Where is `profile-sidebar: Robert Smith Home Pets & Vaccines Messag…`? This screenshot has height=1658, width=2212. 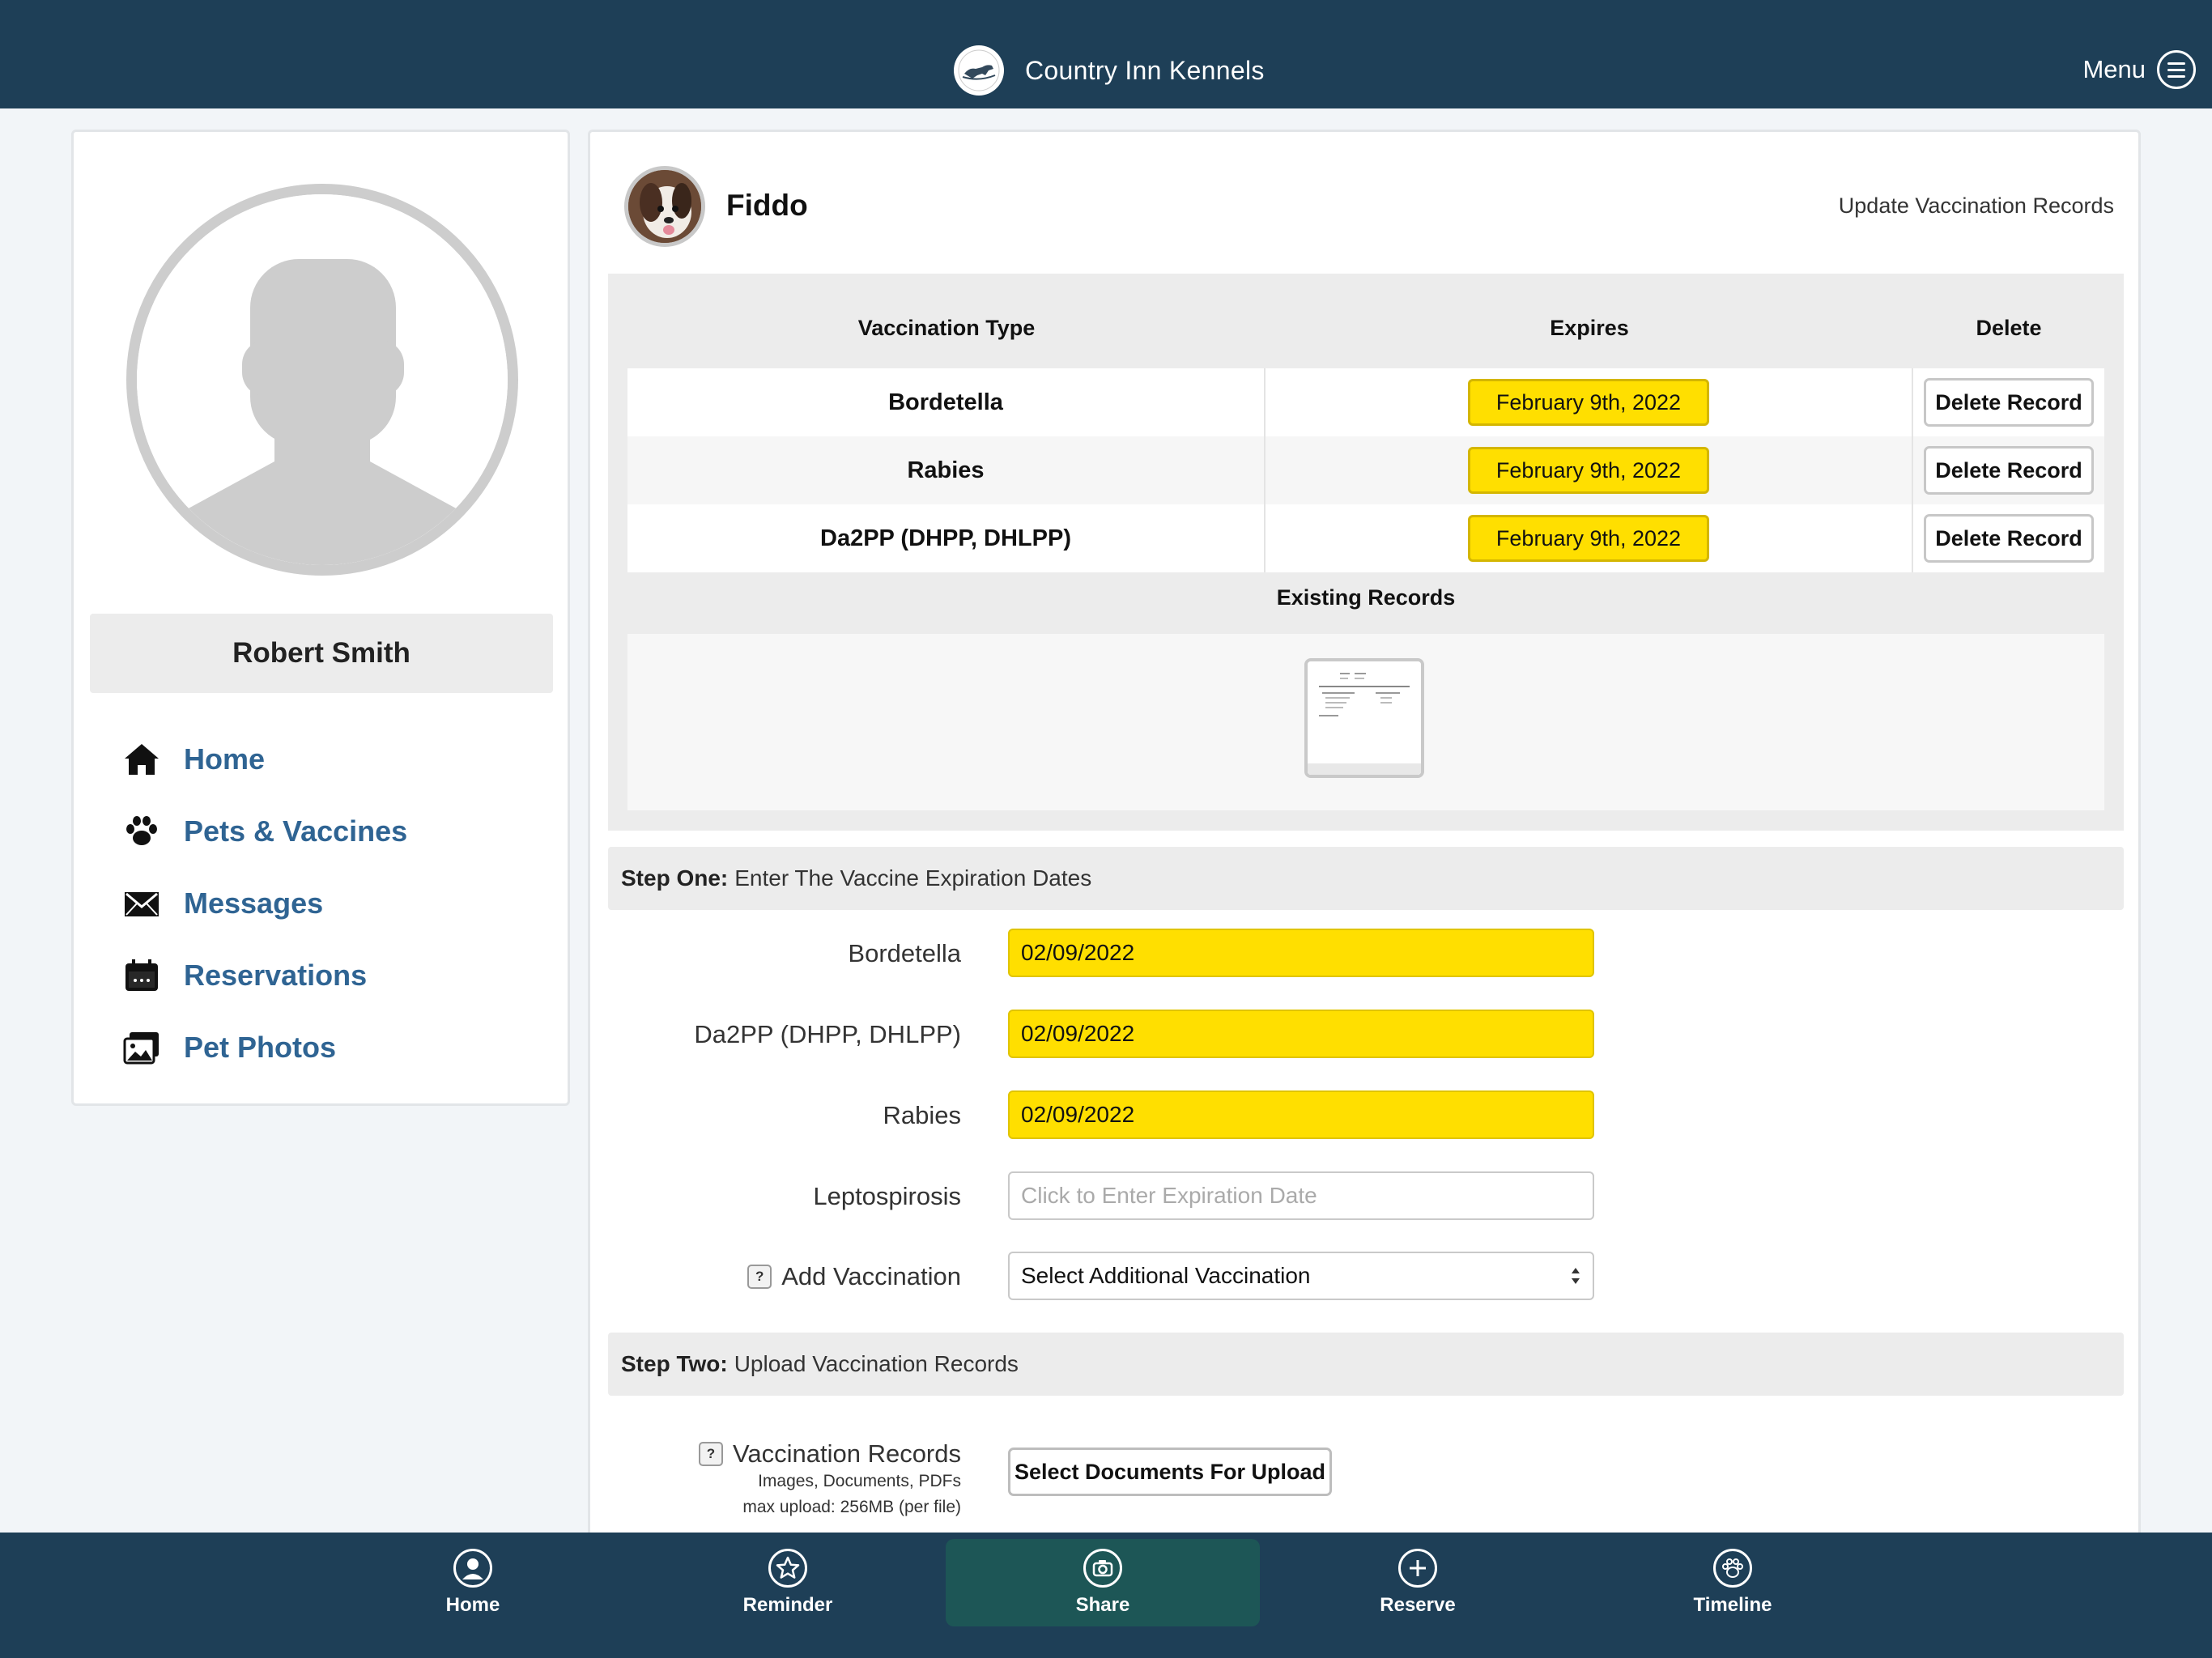 profile-sidebar: Robert Smith Home Pets & Vaccines Messag… is located at coordinates (320, 618).